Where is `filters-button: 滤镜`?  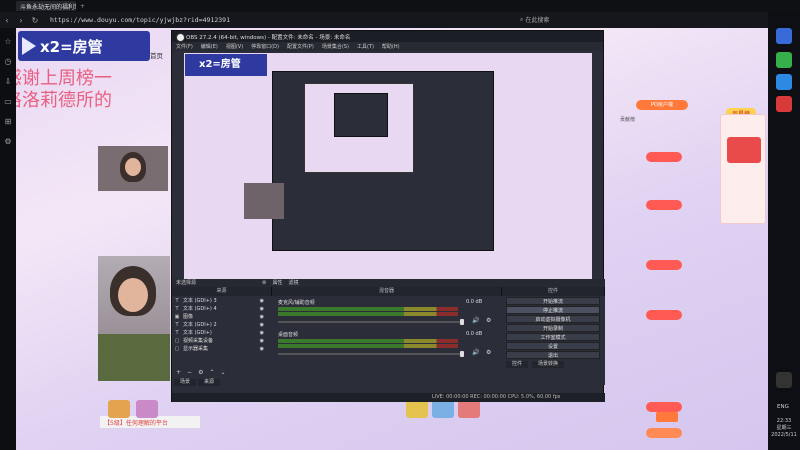 filters-button: 滤镜 is located at coordinates (294, 283).